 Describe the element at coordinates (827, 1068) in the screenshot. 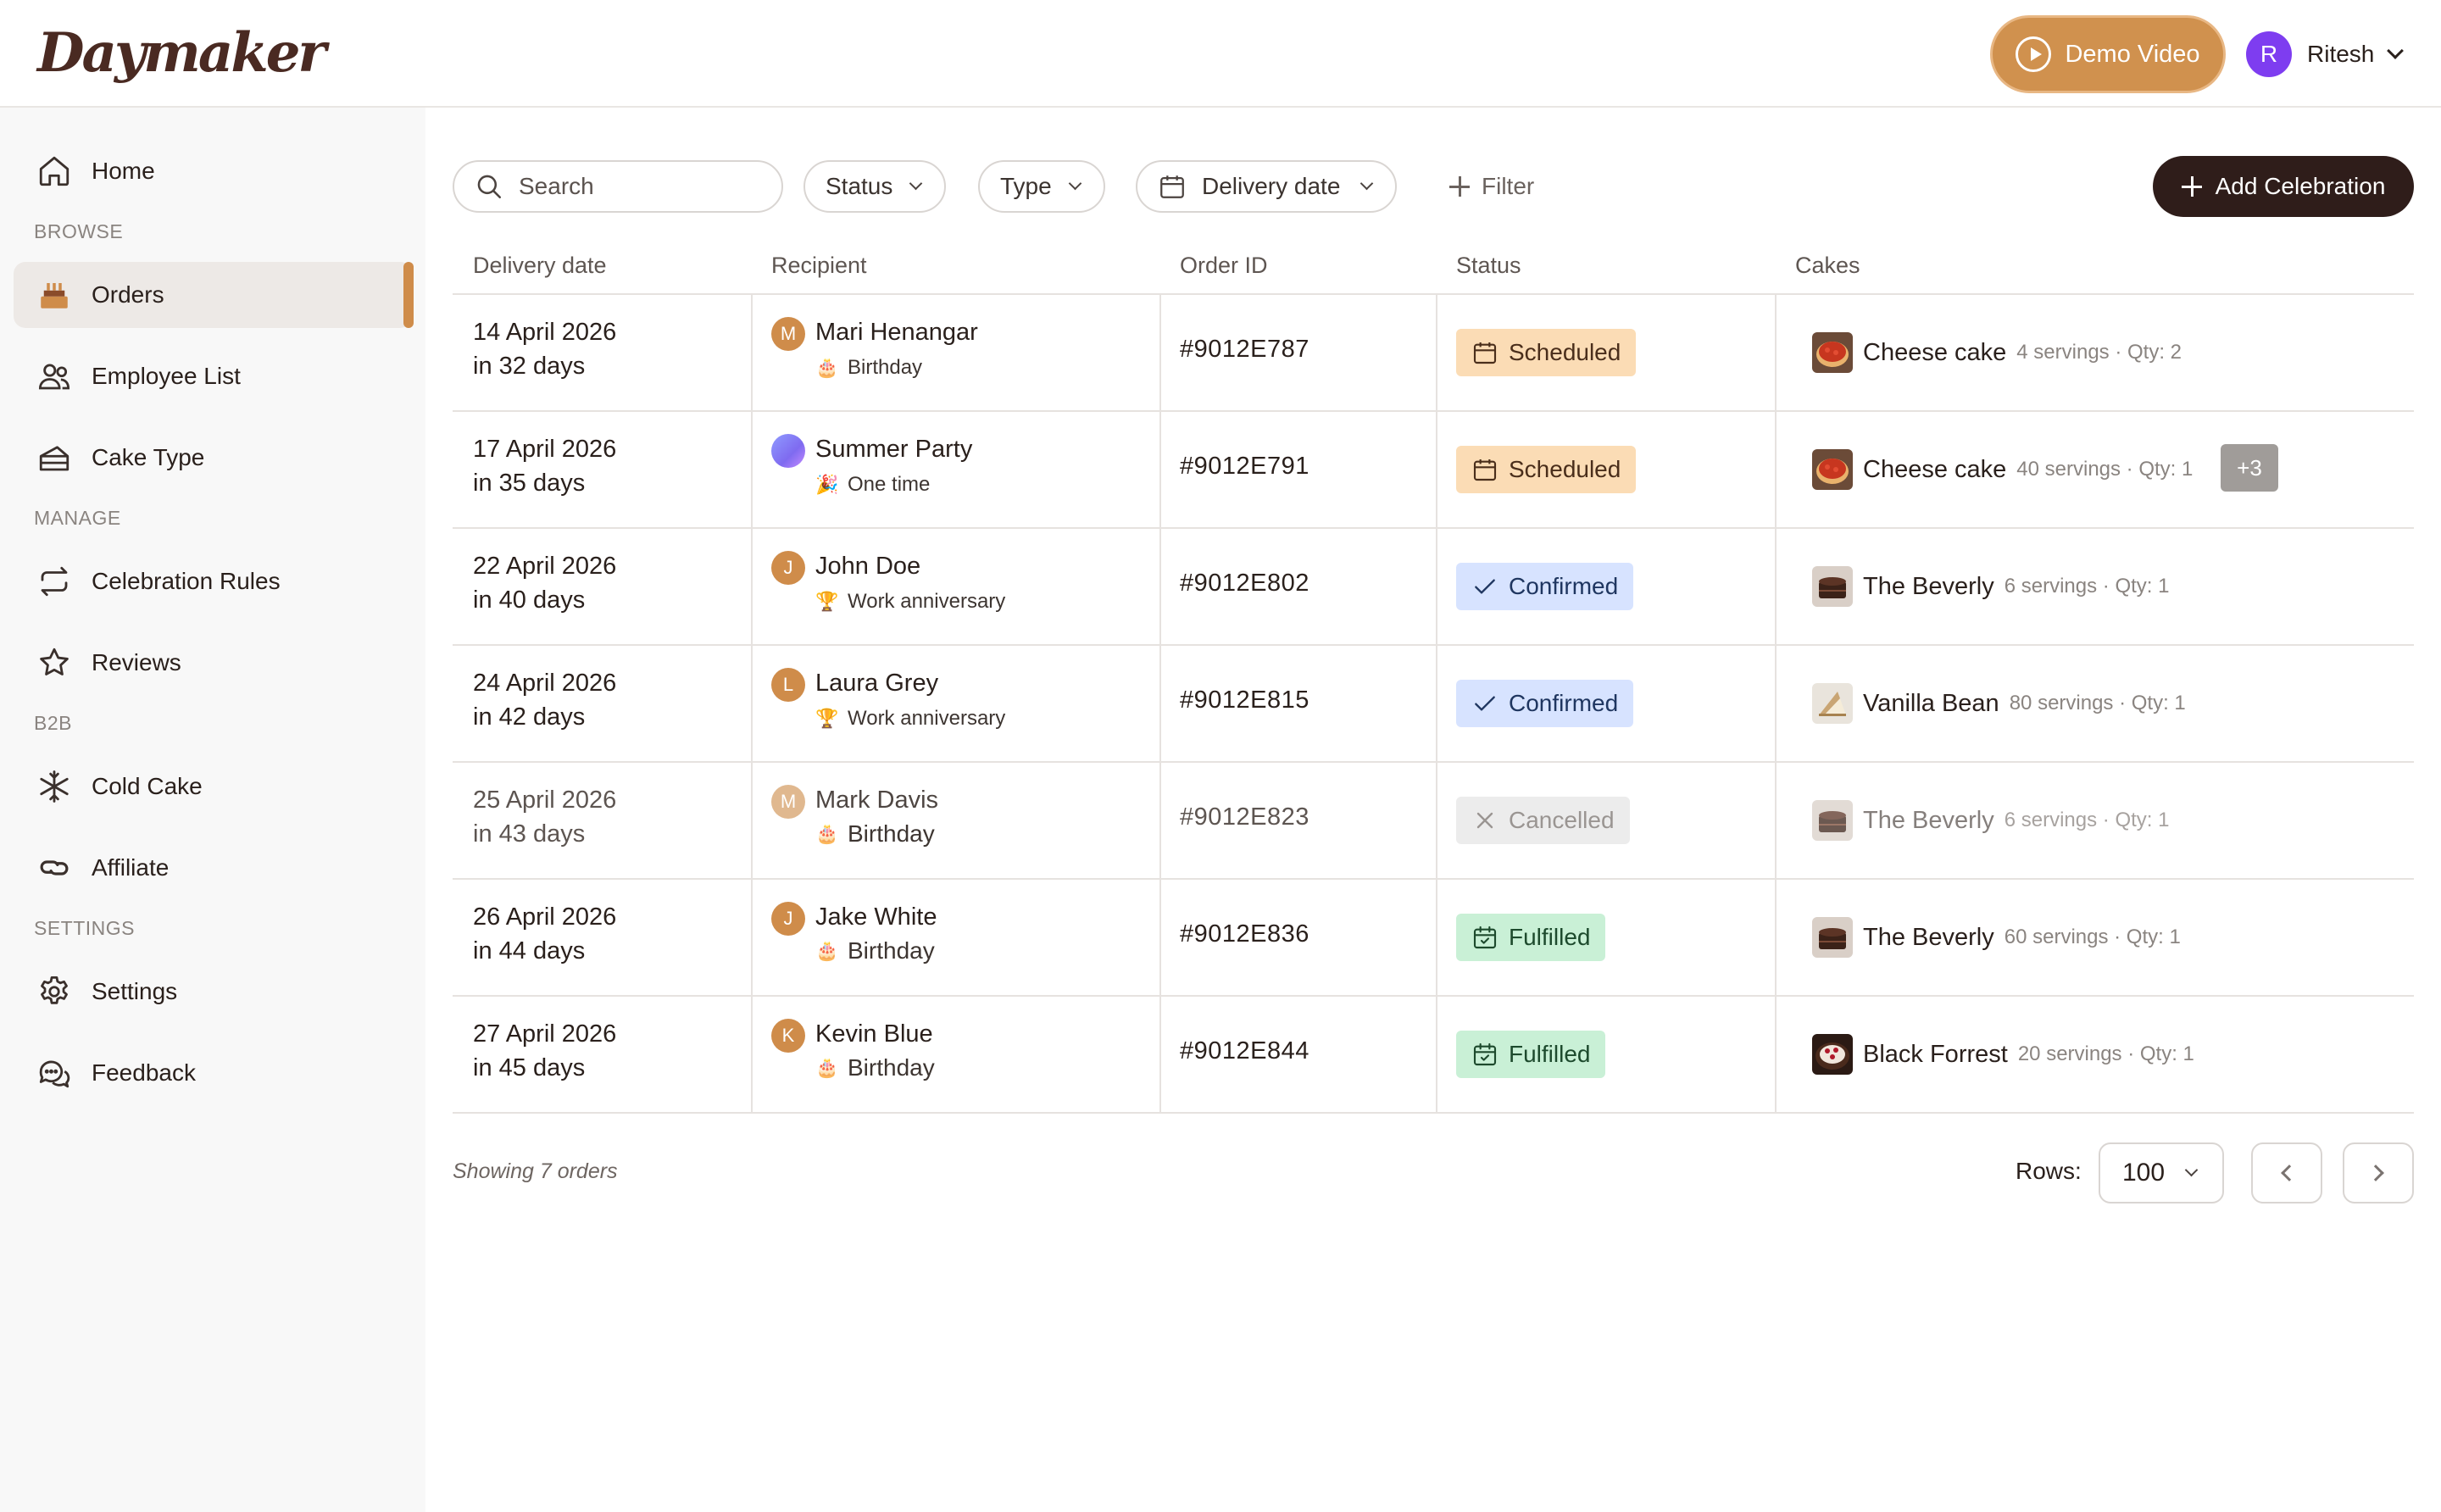

I see `birthday-cake-icon: 🎂` at that location.